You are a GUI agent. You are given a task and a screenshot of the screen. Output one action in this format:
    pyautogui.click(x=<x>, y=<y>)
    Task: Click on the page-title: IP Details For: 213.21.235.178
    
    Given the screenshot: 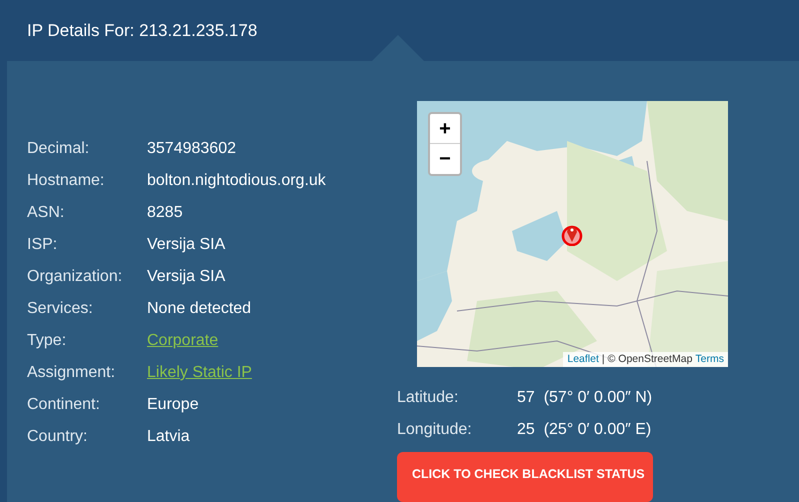 What is the action you would take?
    pyautogui.click(x=142, y=31)
    